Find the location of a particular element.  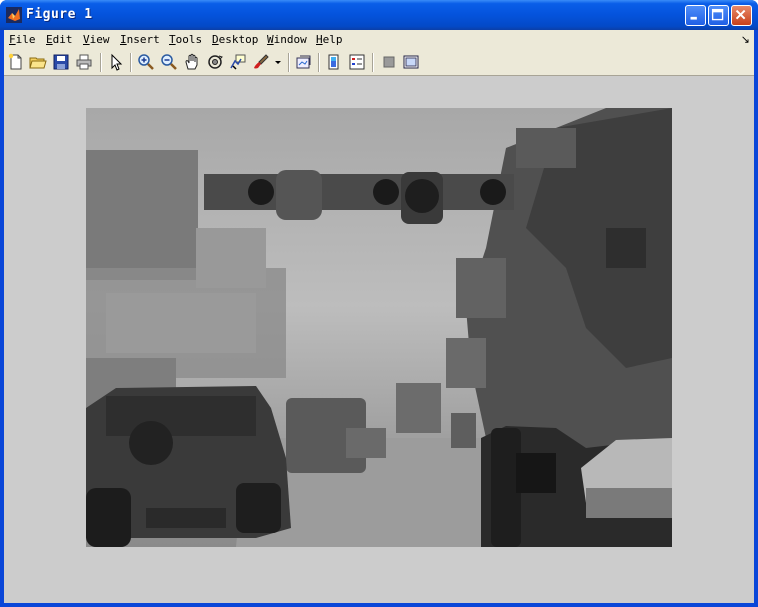

legend-icon is located at coordinates (357, 62).